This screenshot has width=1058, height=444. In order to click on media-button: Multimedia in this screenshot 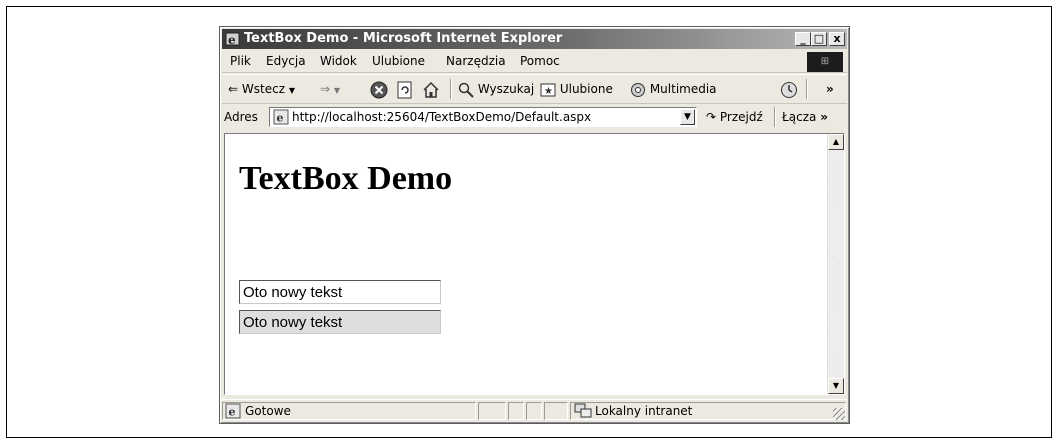, I will do `click(673, 89)`.